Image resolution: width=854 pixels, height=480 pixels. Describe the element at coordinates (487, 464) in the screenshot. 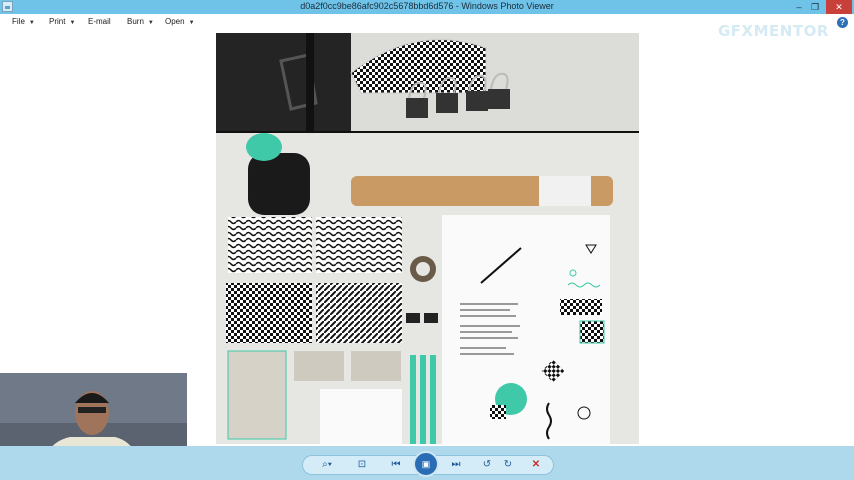

I see `rotate-left-icon: ↺` at that location.